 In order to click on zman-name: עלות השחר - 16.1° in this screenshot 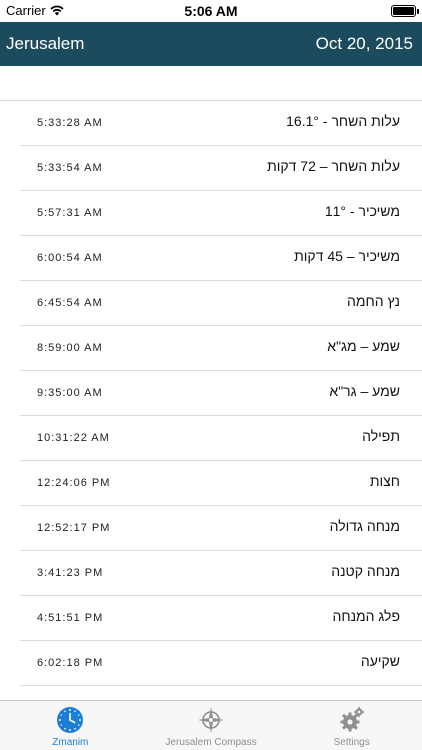, I will do `click(343, 121)`.